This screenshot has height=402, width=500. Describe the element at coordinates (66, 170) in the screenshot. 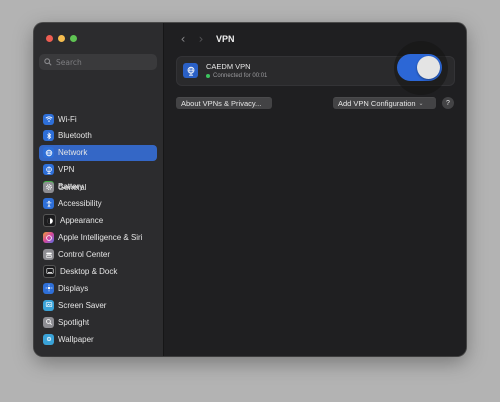

I see `sidebar-item-label: VPN` at that location.